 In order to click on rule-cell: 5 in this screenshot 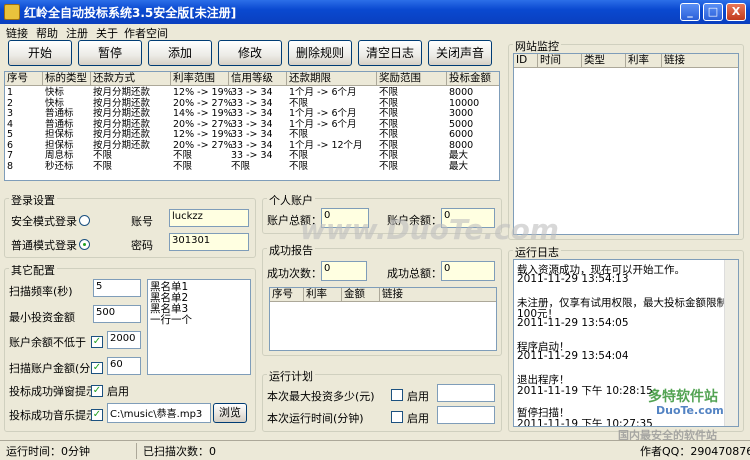, I will do `click(10, 135)`.